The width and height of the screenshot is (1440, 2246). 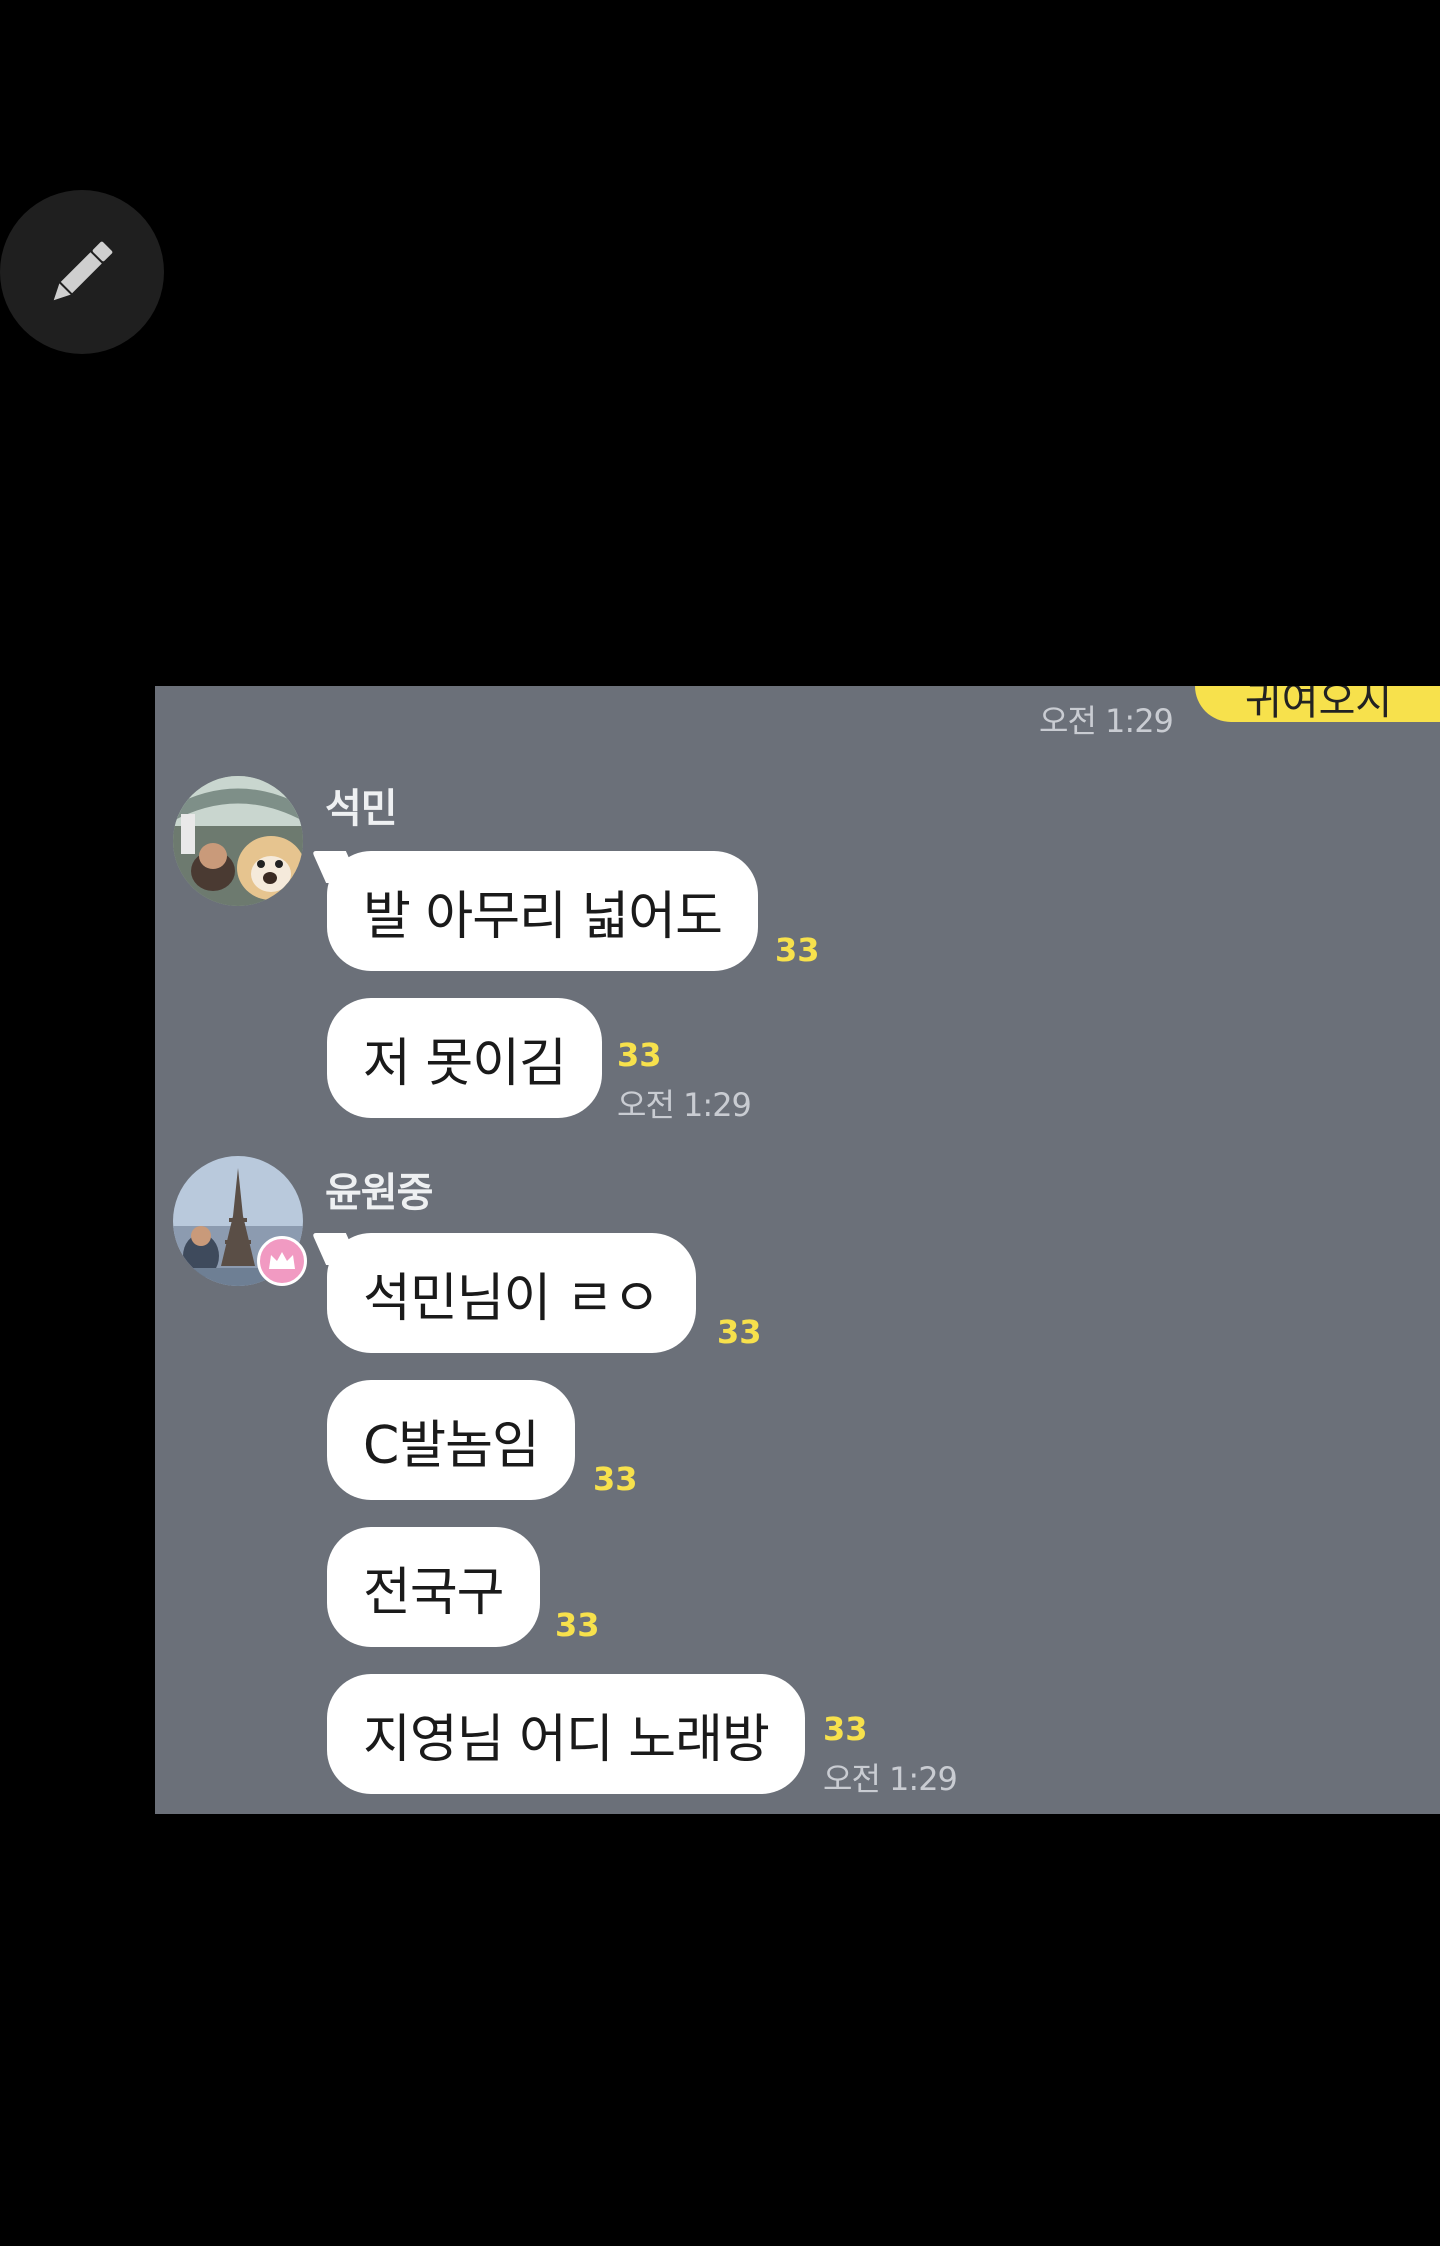 I want to click on dog-photo-avatar, so click(x=238, y=841).